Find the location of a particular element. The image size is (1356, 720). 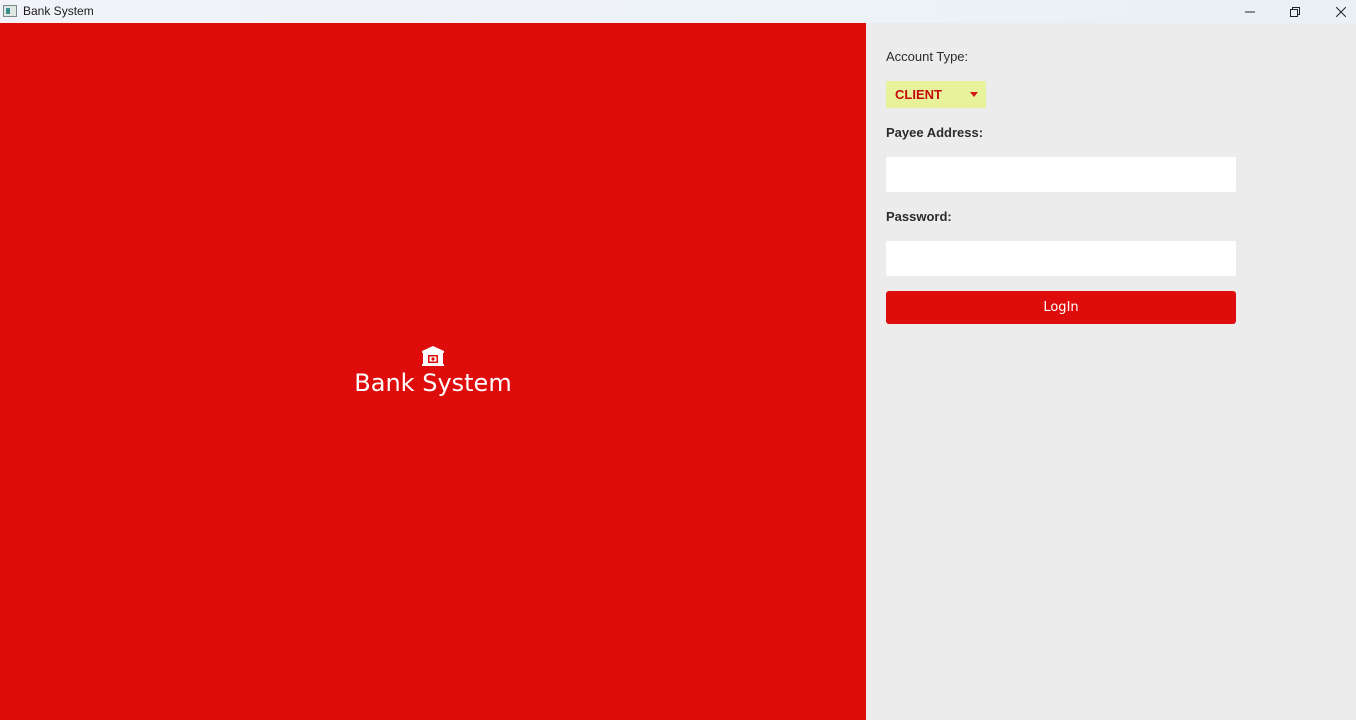

password-label: Password: is located at coordinates (919, 216).